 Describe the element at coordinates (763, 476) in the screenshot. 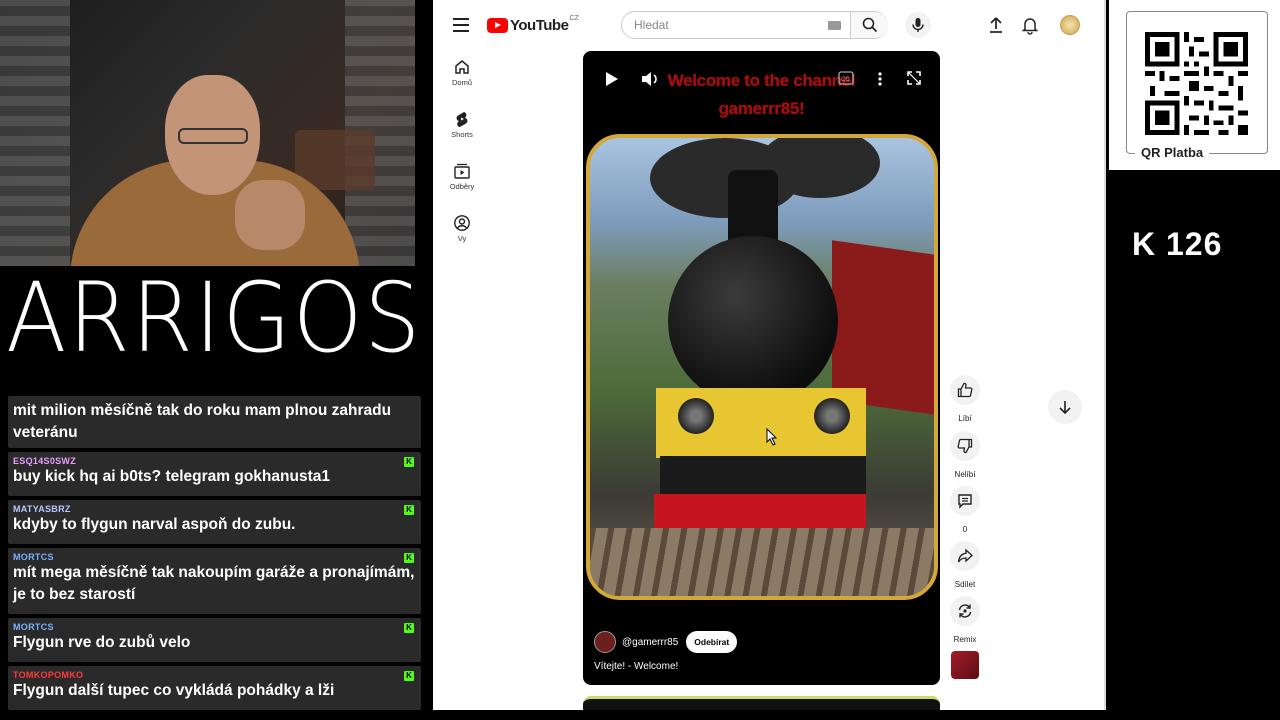

I see `locomotive-buffer` at that location.